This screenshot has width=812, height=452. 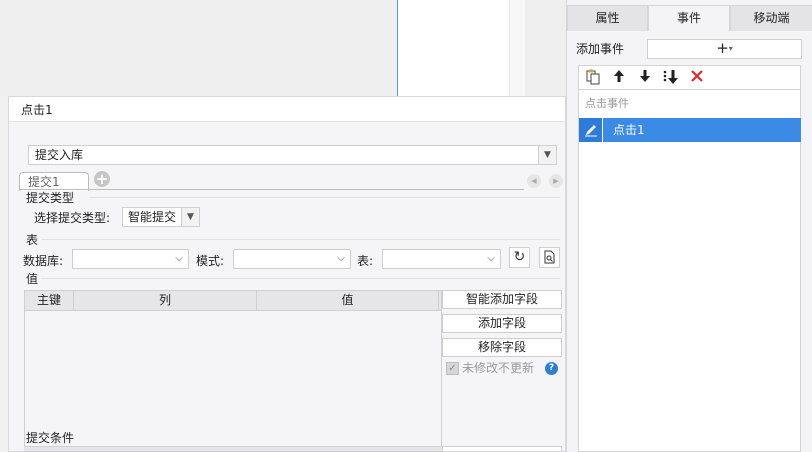 I want to click on submit-type-section: 提交类型, so click(x=50, y=198).